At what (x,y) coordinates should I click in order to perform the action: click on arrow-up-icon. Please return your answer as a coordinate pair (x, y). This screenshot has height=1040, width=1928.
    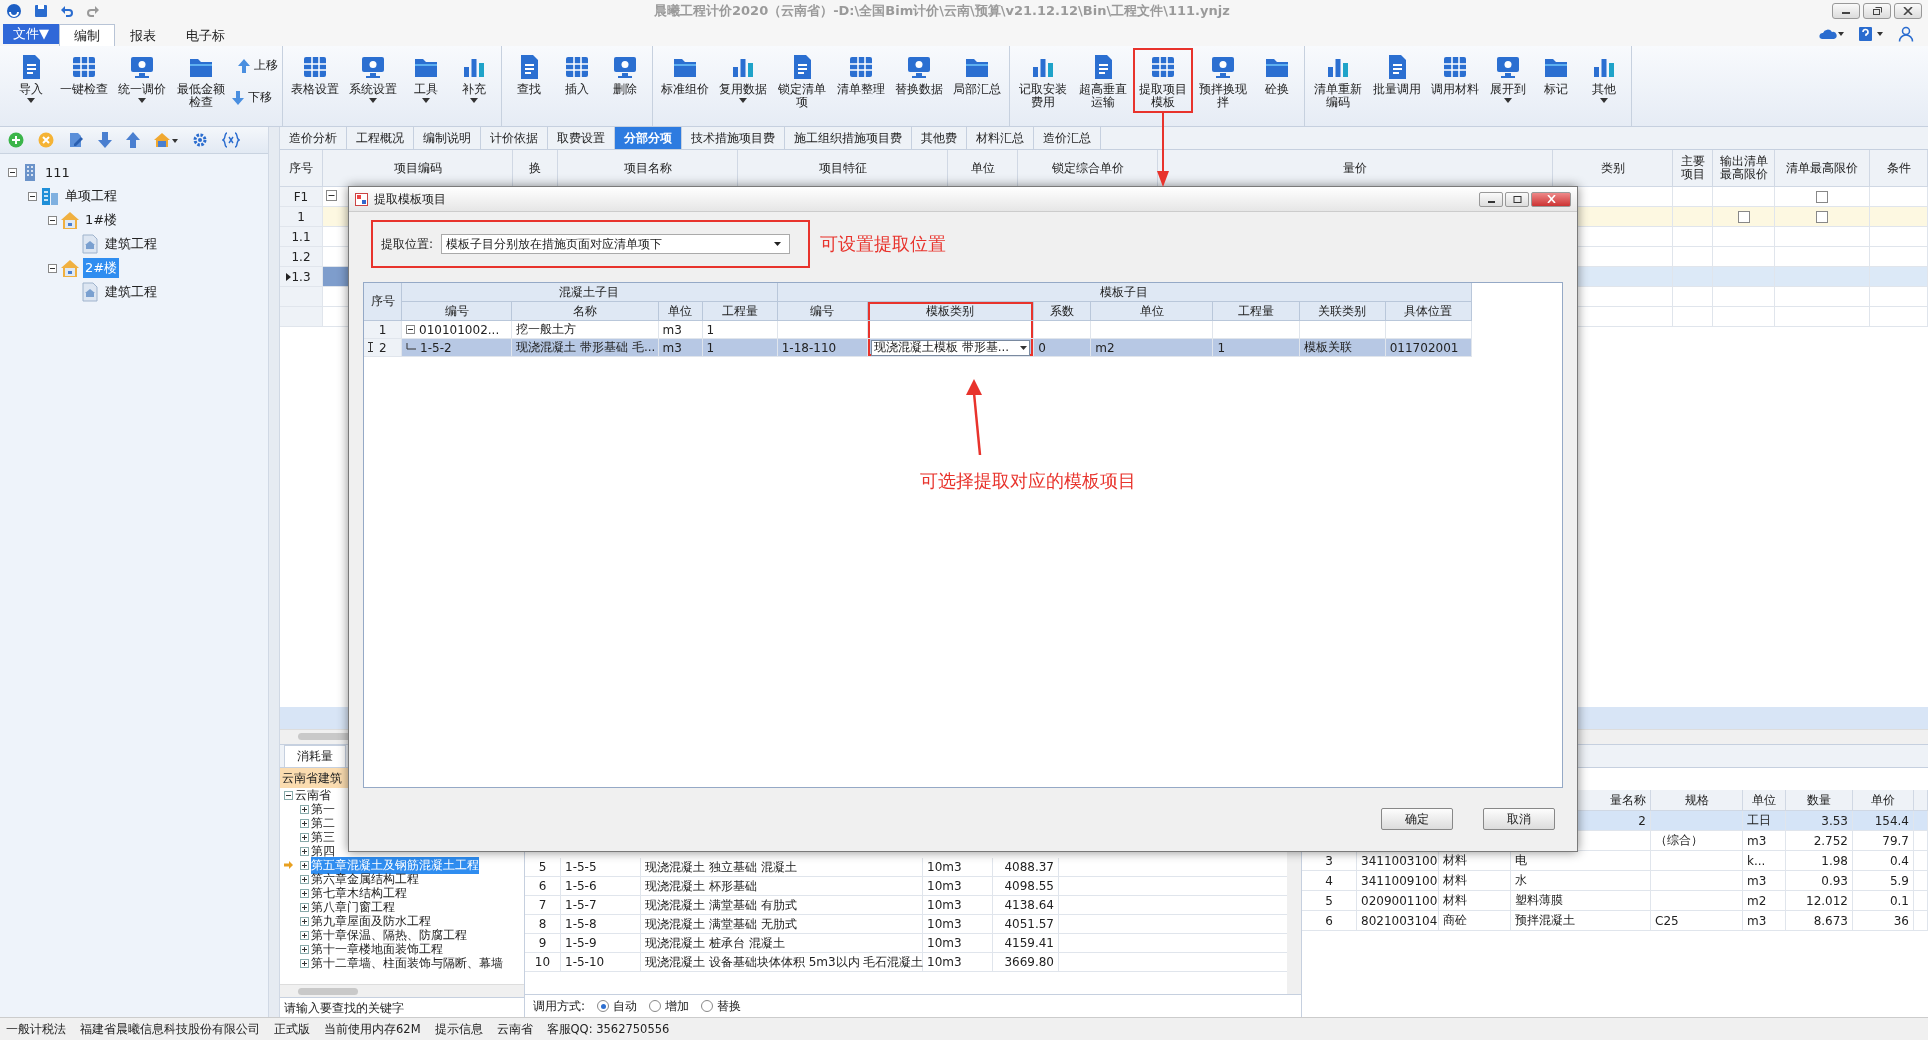
    Looking at the image, I should click on (133, 140).